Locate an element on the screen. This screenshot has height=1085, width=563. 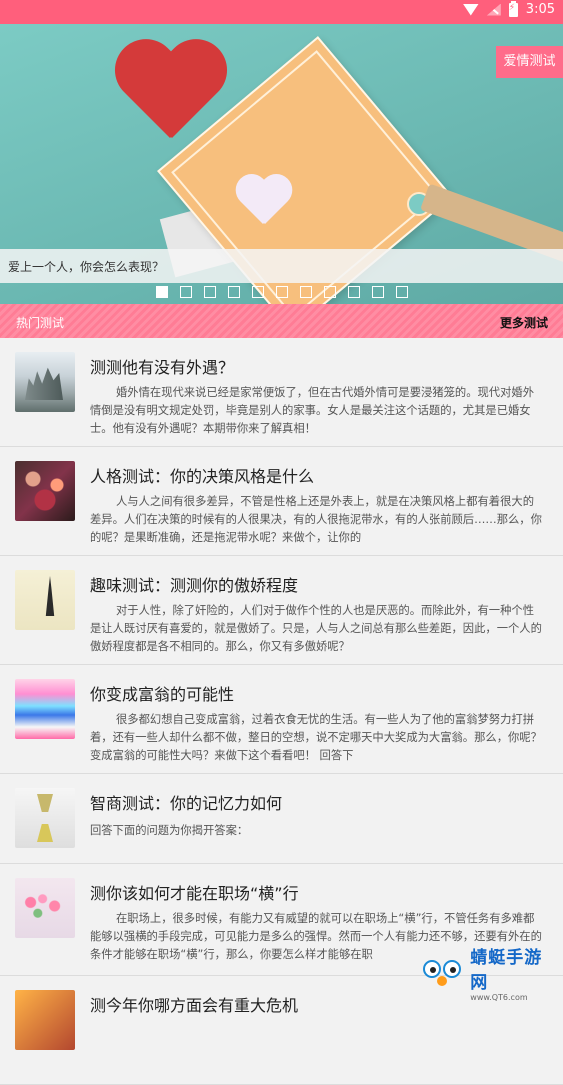
item-title: 智商测试：你的记忆力如何 is located at coordinates (186, 802).